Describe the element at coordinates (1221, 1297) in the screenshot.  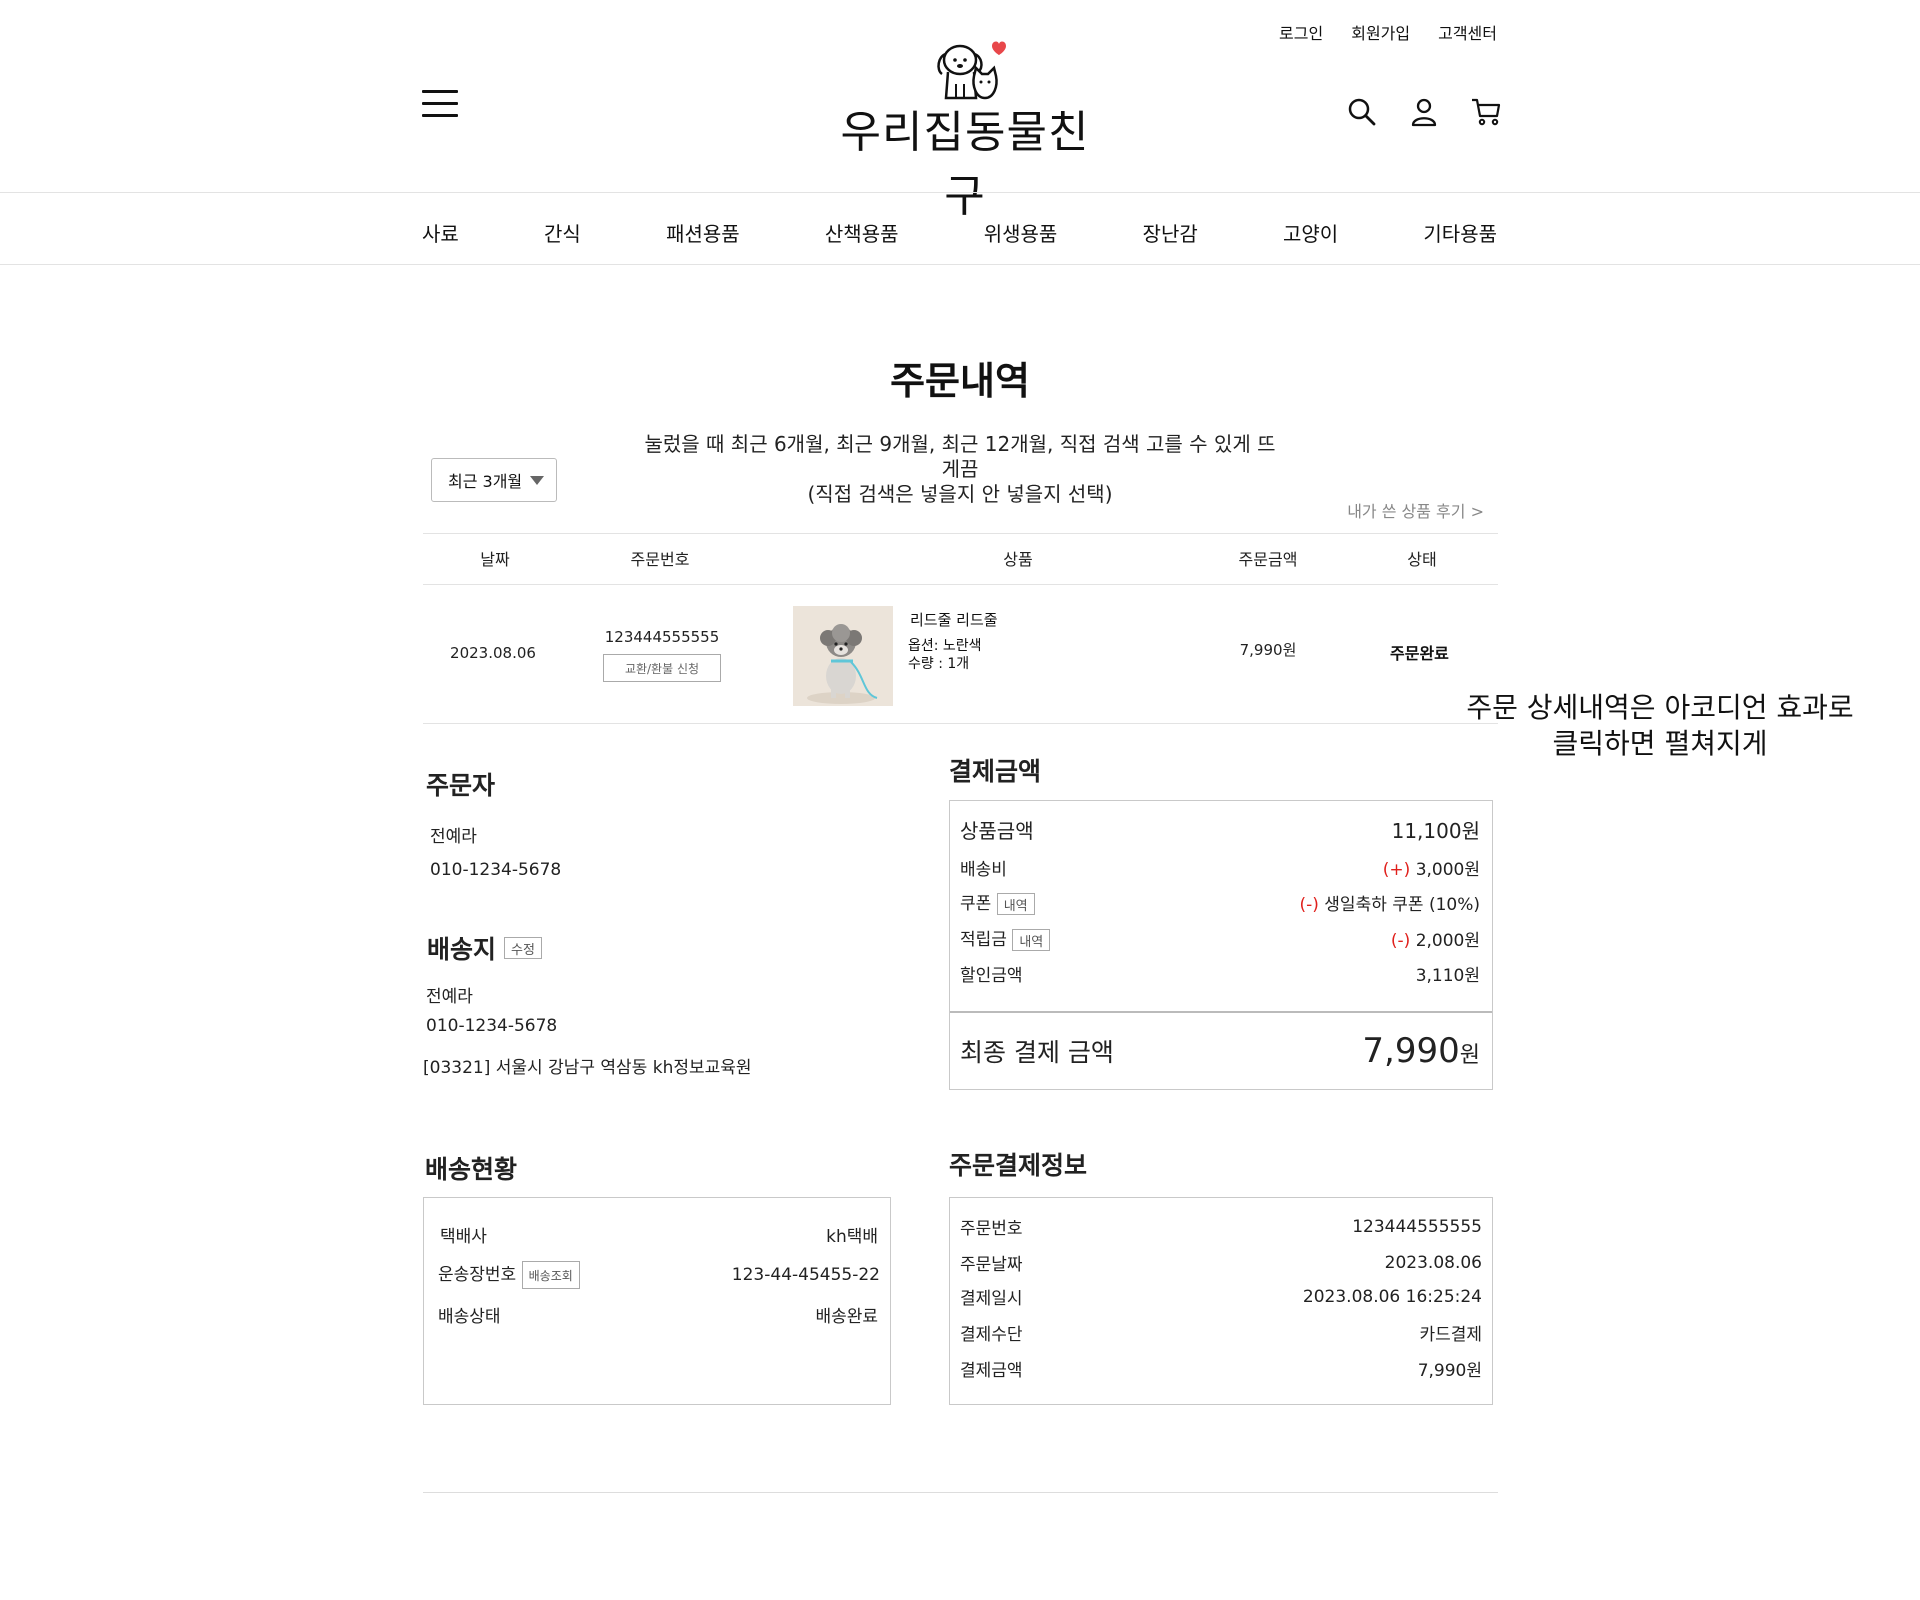
I see `info-row-paid-at: 결제일시 2023.08.06 16:25:24` at that location.